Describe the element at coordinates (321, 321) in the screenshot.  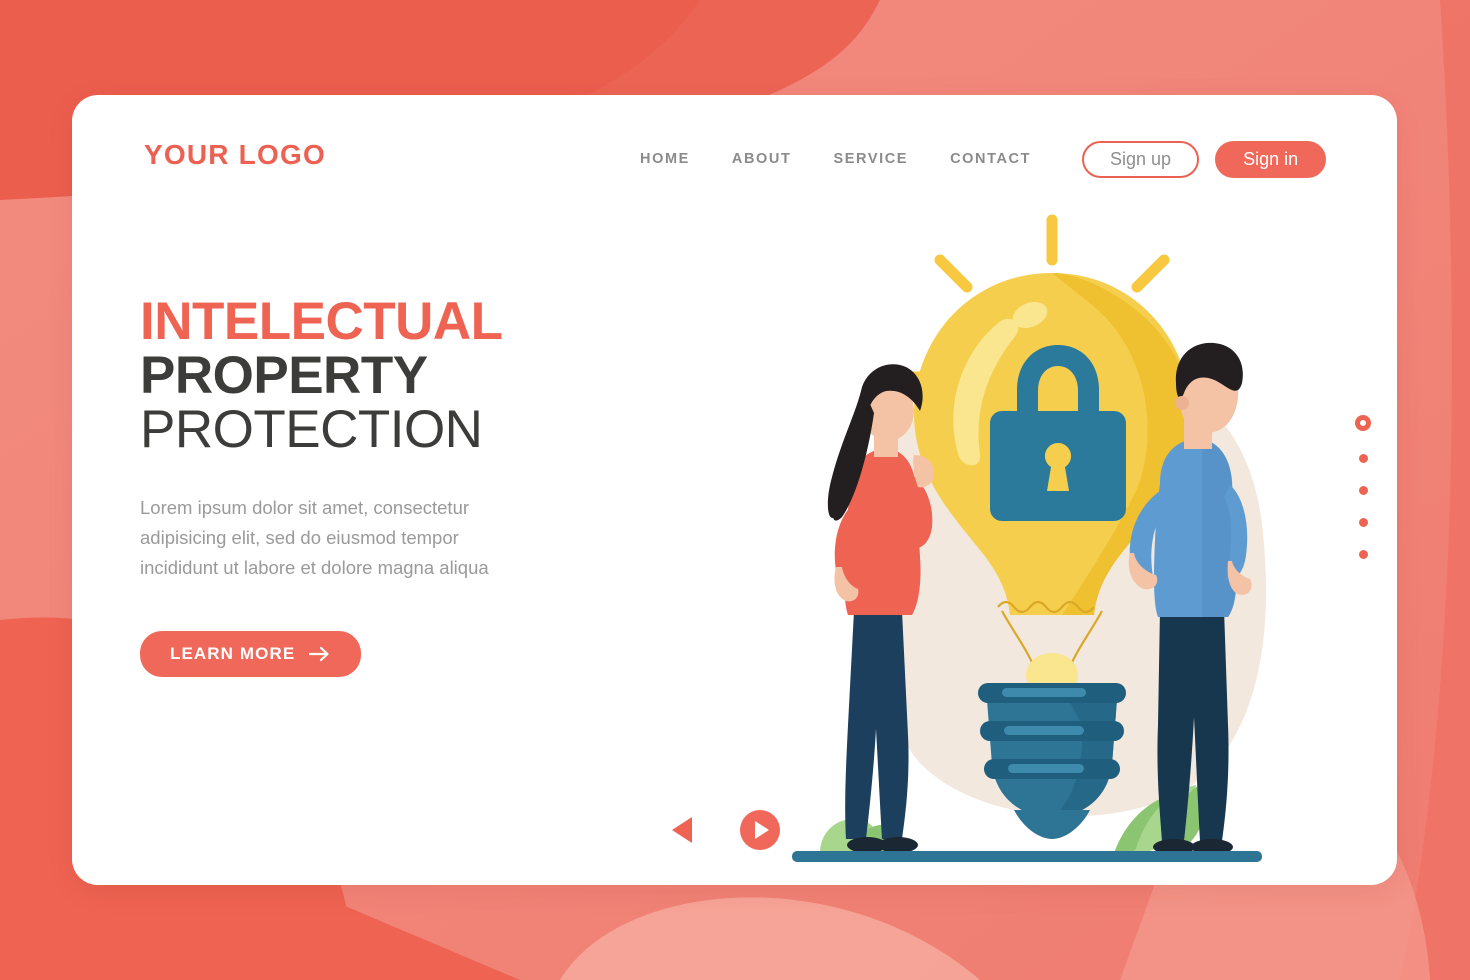
I see `headline-line-1: INTELECTUAL` at that location.